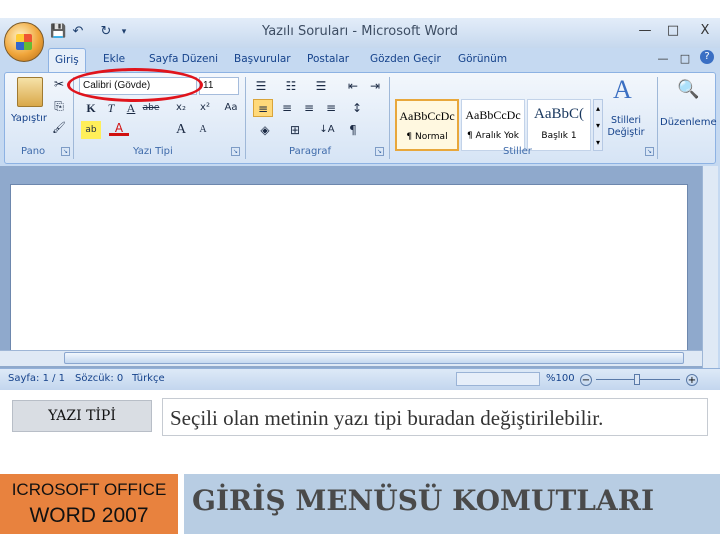 The image size is (720, 540). Describe the element at coordinates (59, 128) in the screenshot. I see `format-painter-icon: 🖌` at that location.